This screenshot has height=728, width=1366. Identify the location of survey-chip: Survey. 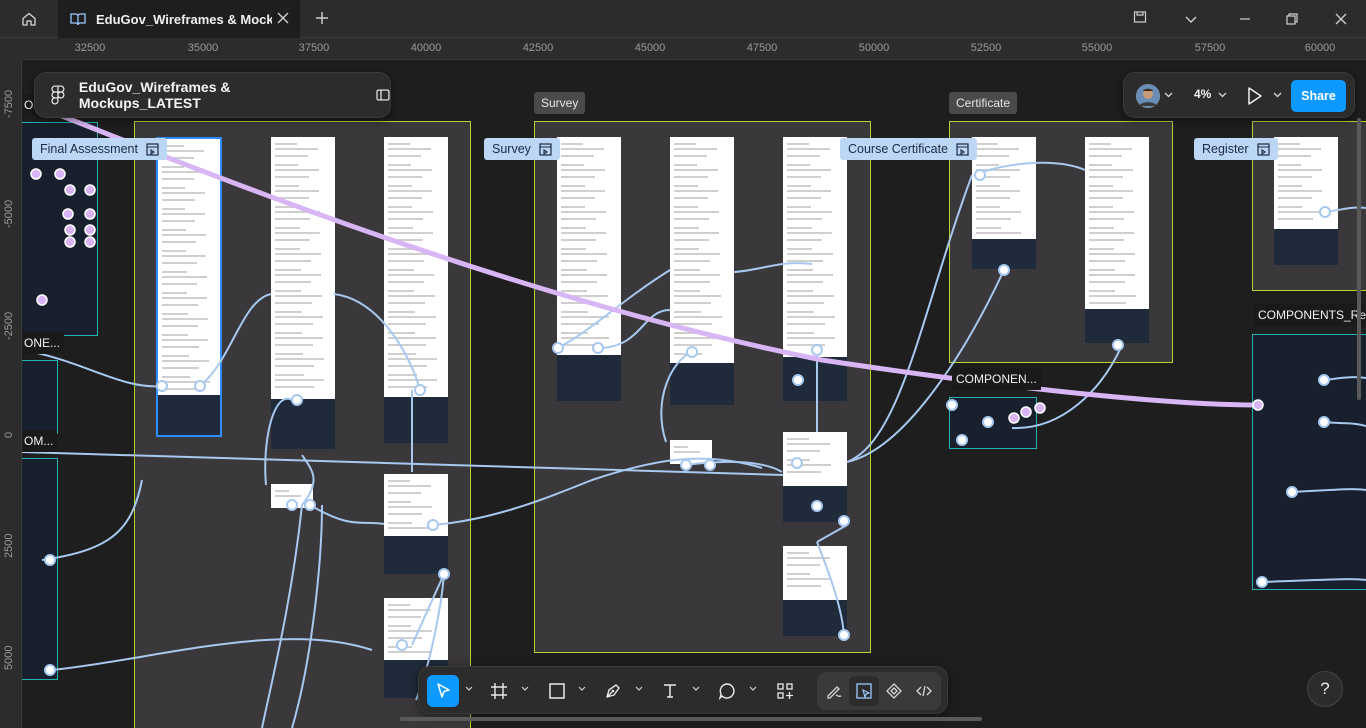
(522, 149).